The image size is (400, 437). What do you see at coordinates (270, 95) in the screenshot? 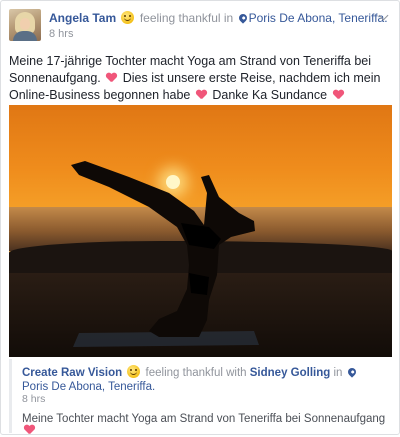
I see `post-text-part3: Danke Ka Sundance` at bounding box center [270, 95].